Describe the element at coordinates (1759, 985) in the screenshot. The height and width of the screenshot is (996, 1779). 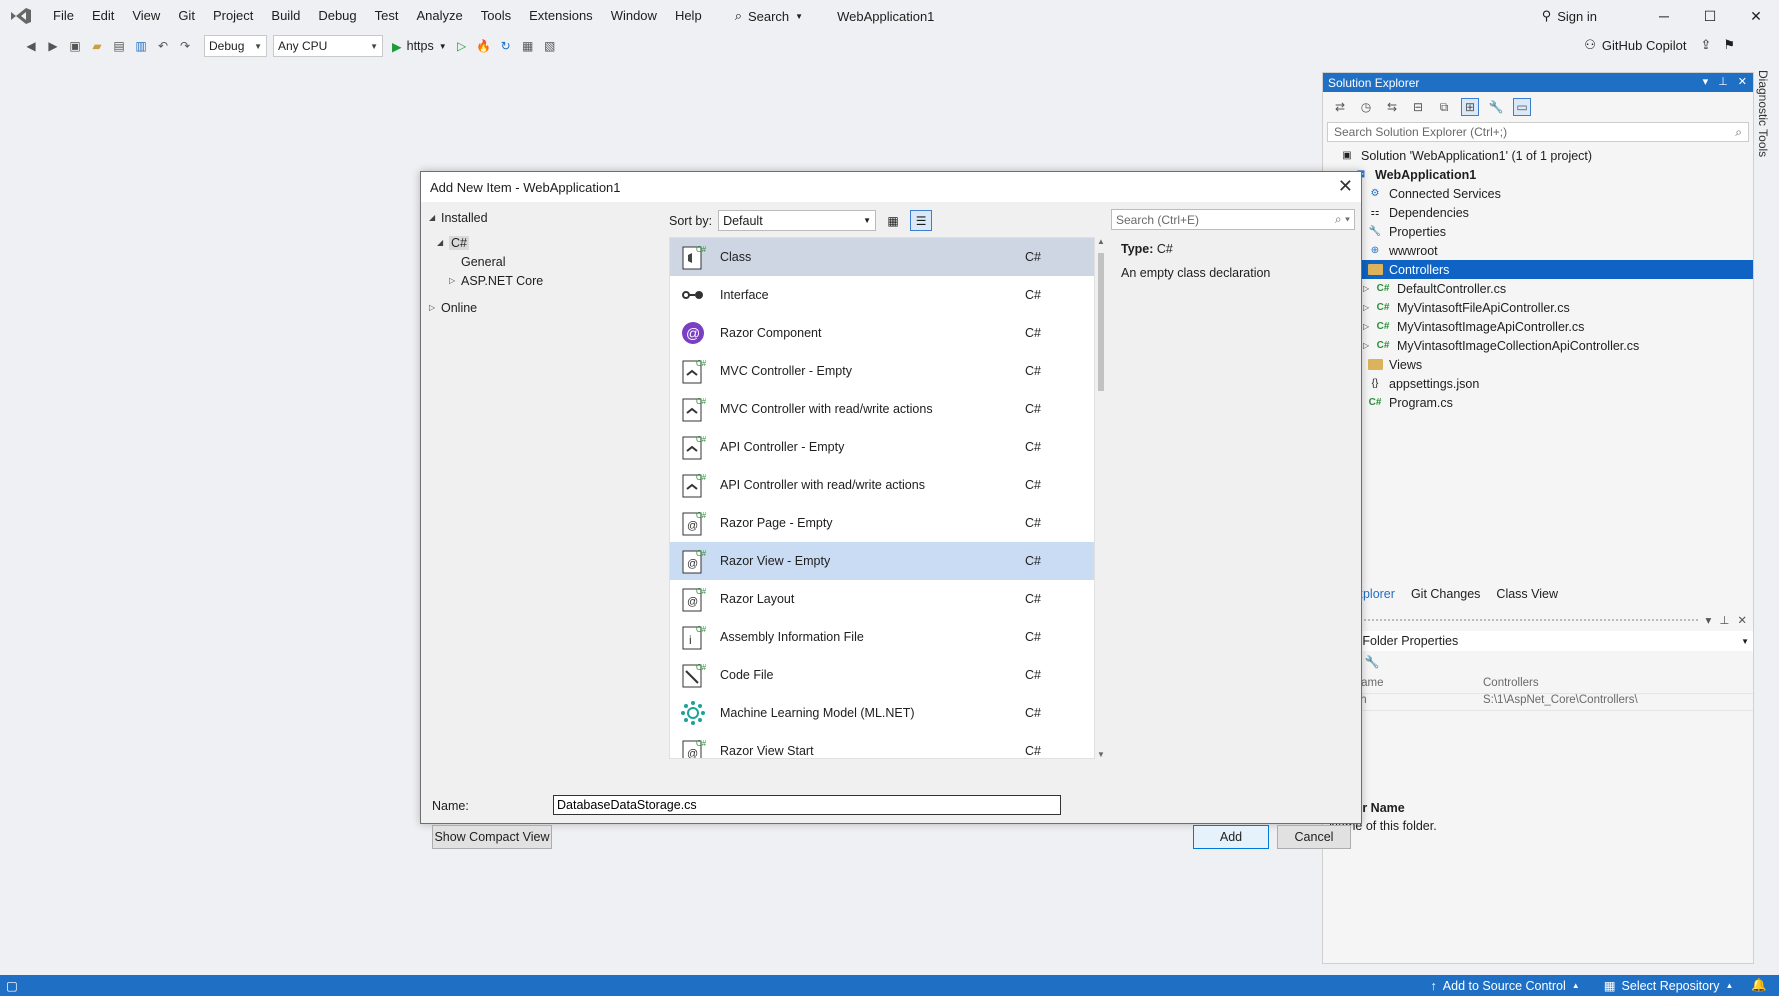
I see `notifications-bell-icon: 🔔` at that location.